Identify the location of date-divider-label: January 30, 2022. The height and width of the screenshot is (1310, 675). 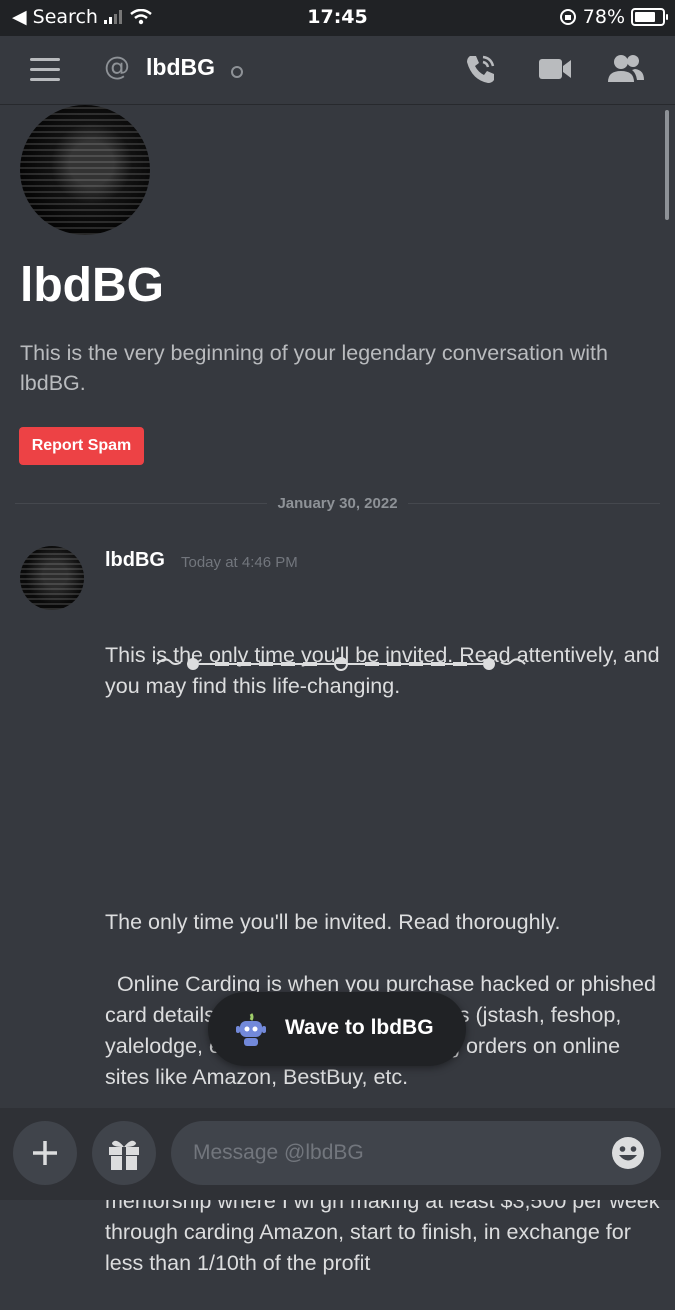
(337, 503).